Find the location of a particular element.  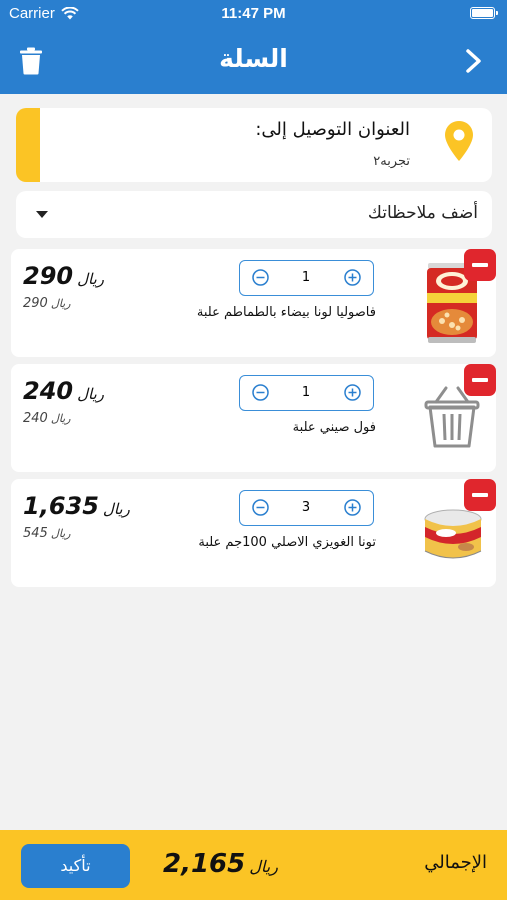

quantity-value: 3 is located at coordinates (306, 507).